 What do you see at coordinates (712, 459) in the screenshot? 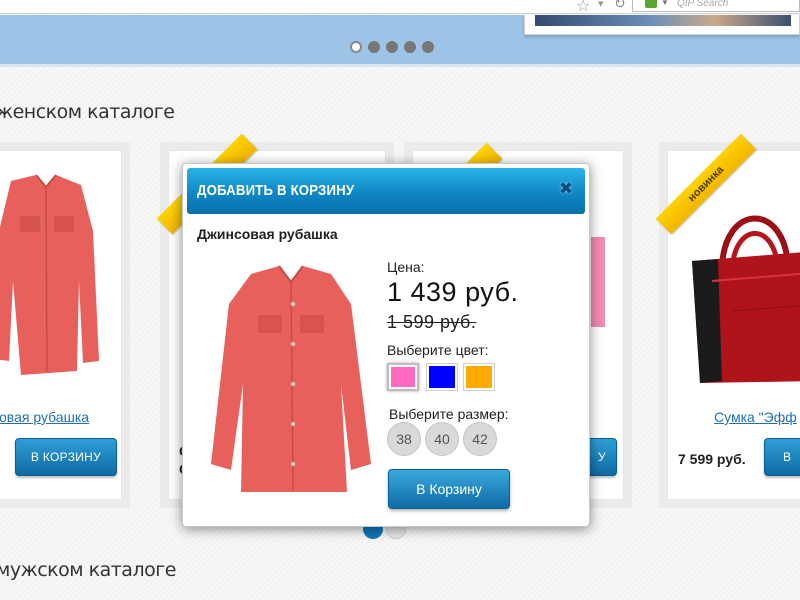
I see `product-price: 7 599 руб.` at bounding box center [712, 459].